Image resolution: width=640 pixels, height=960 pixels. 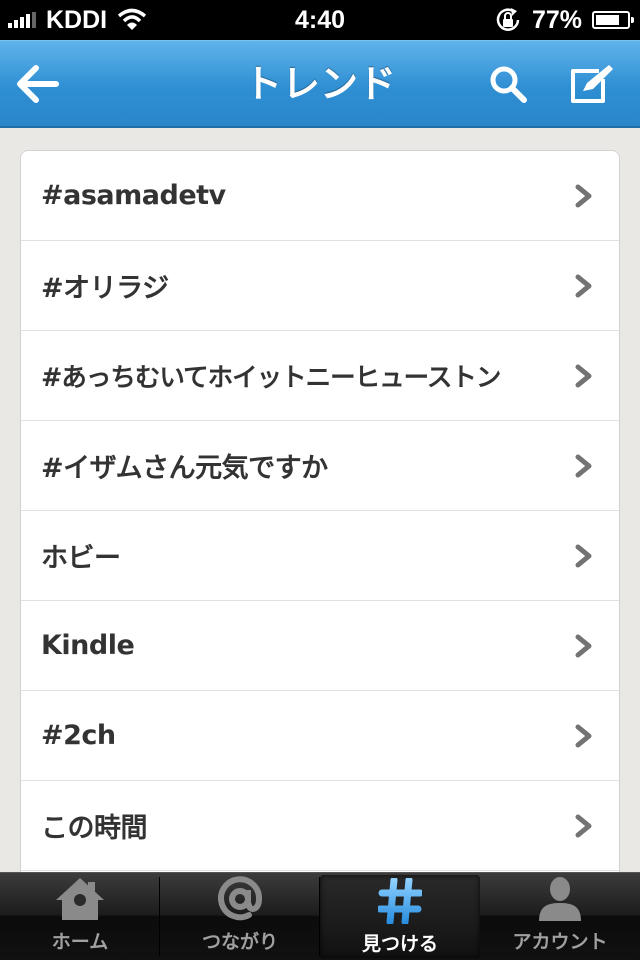 I want to click on trend-row: #オリラジ, so click(x=320, y=286).